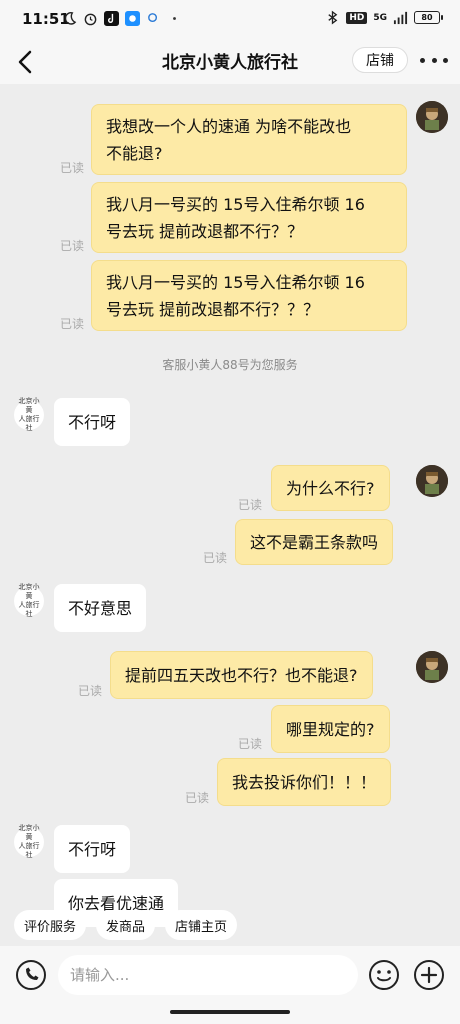 The image size is (460, 1024). Describe the element at coordinates (333, 17) in the screenshot. I see `bluetooth-icon` at that location.